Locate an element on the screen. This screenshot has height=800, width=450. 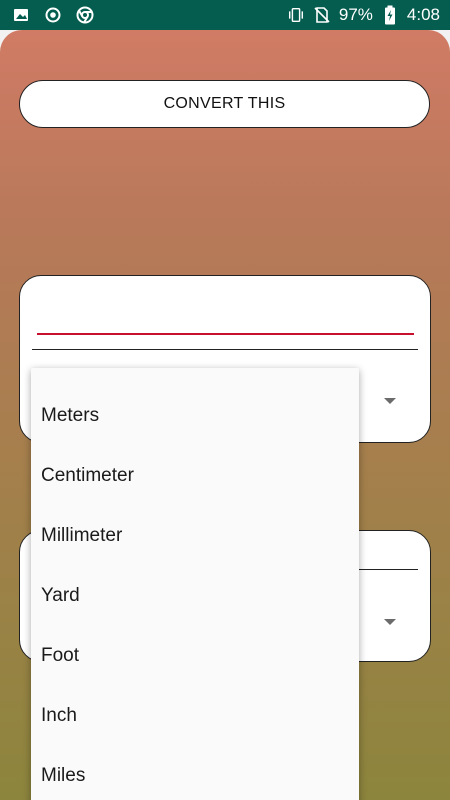
dropdown-option-centimeter: Centimeter is located at coordinates (195, 476).